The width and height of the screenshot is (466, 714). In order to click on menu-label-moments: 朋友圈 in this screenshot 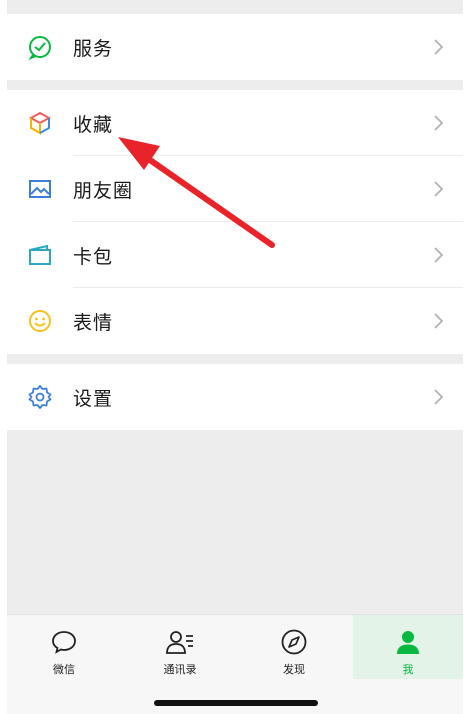, I will do `click(103, 191)`.